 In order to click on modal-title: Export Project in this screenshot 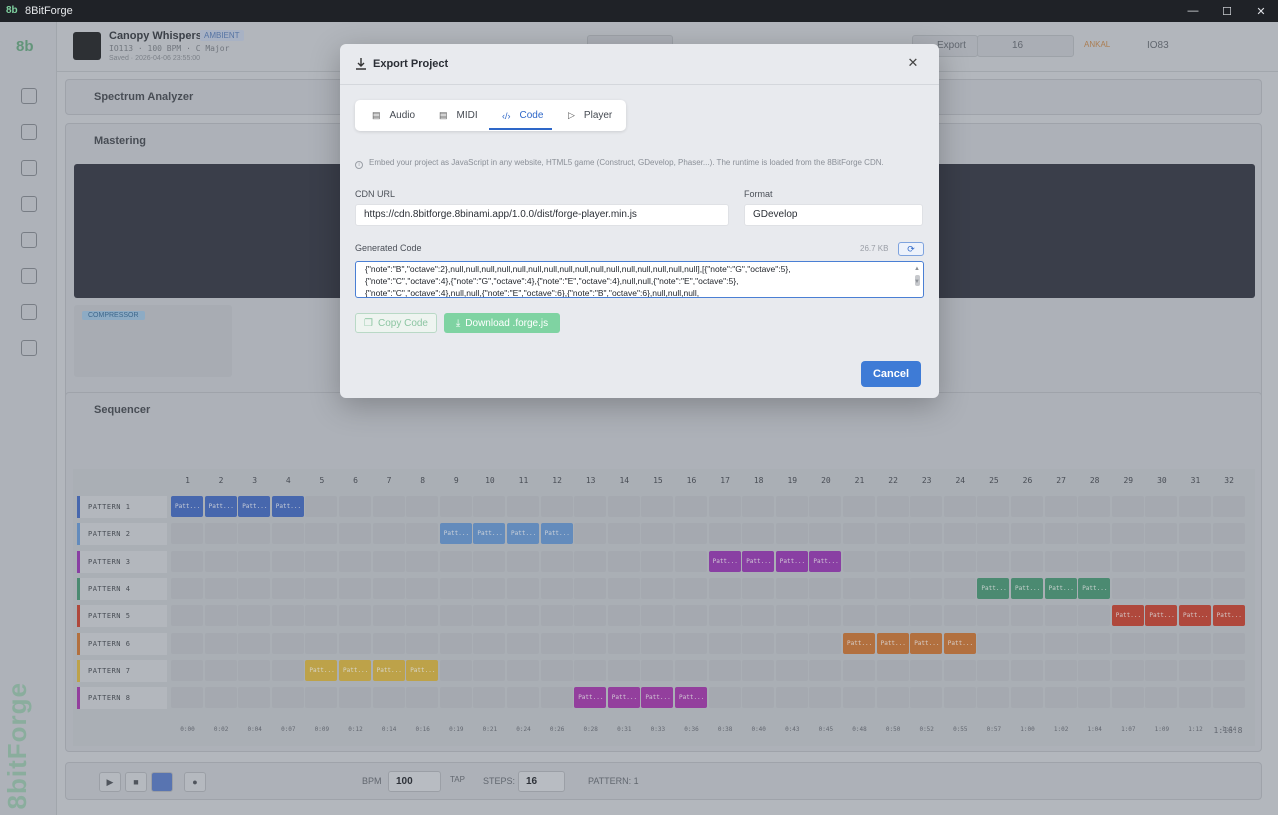, I will do `click(411, 64)`.